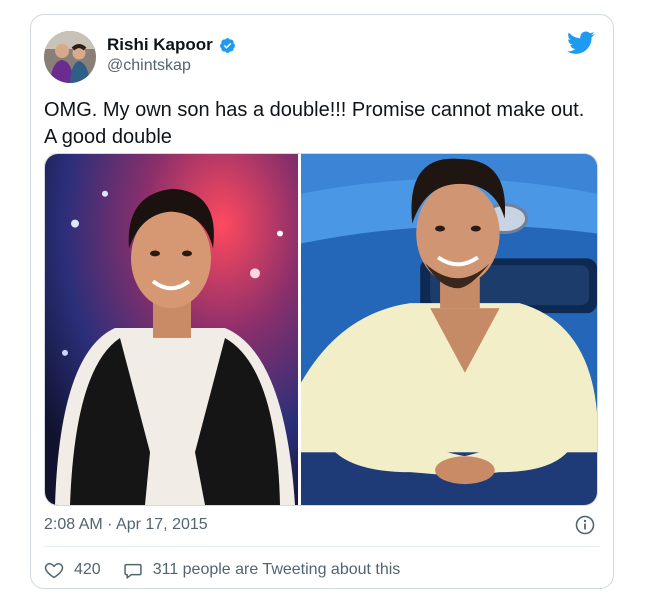 This screenshot has height=595, width=650. Describe the element at coordinates (585, 525) in the screenshot. I see `info-icon` at that location.